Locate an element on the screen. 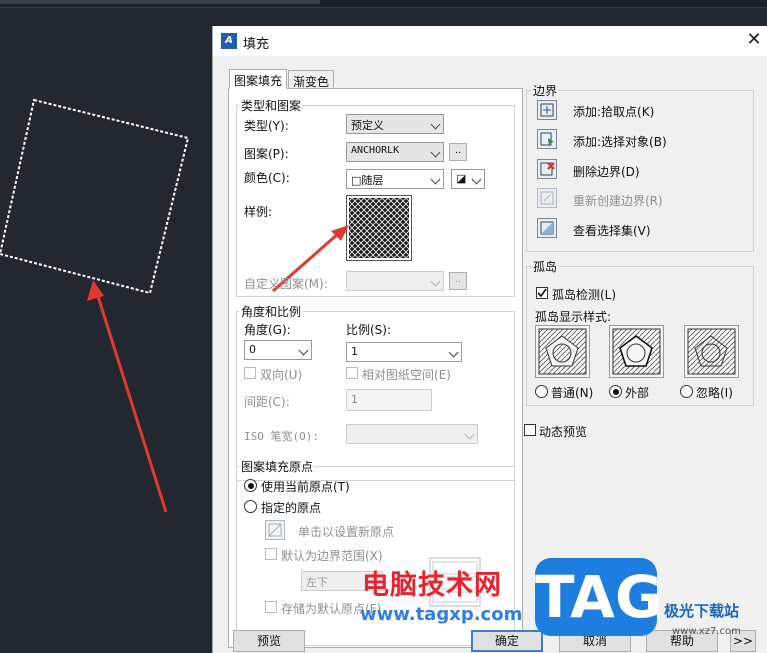 The height and width of the screenshot is (653, 767). watermark-site-name: 极光下载站 is located at coordinates (702, 611).